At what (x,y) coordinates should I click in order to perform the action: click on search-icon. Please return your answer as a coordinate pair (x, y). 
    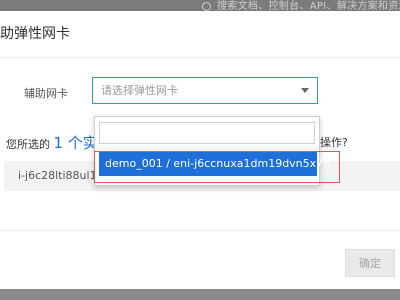
    Looking at the image, I should click on (206, 6).